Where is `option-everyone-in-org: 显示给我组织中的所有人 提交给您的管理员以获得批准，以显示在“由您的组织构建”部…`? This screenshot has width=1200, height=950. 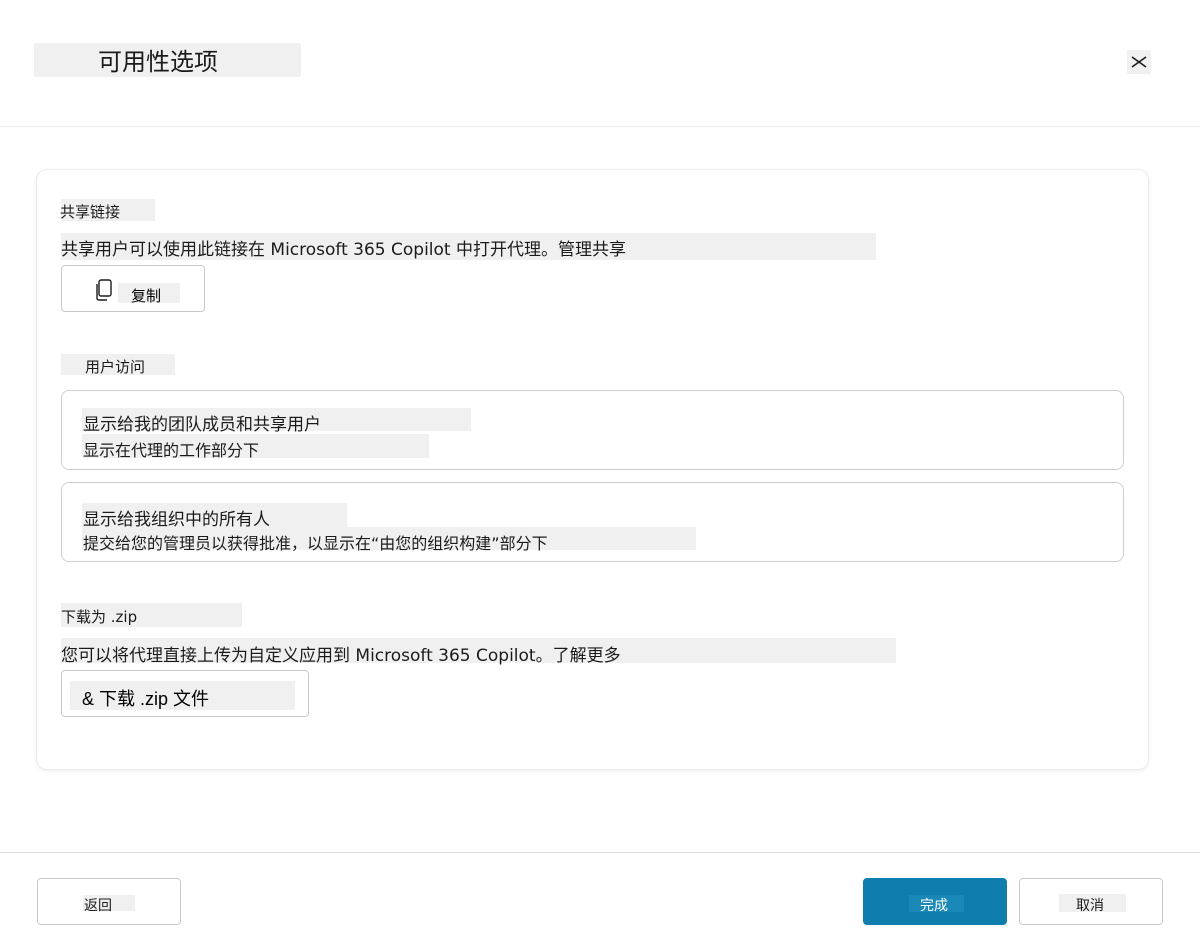
option-everyone-in-org: 显示给我组织中的所有人 提交给您的管理员以获得批准，以显示在“由您的组织构建”部… is located at coordinates (592, 522).